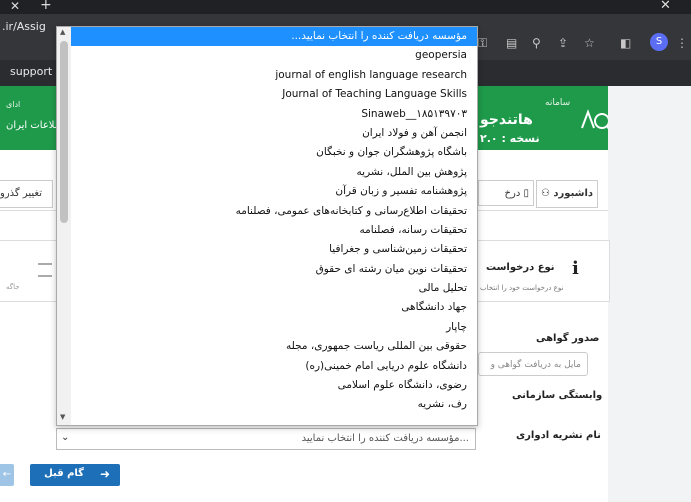  Describe the element at coordinates (536, 43) in the screenshot. I see `zoom-icon: ⚲` at that location.